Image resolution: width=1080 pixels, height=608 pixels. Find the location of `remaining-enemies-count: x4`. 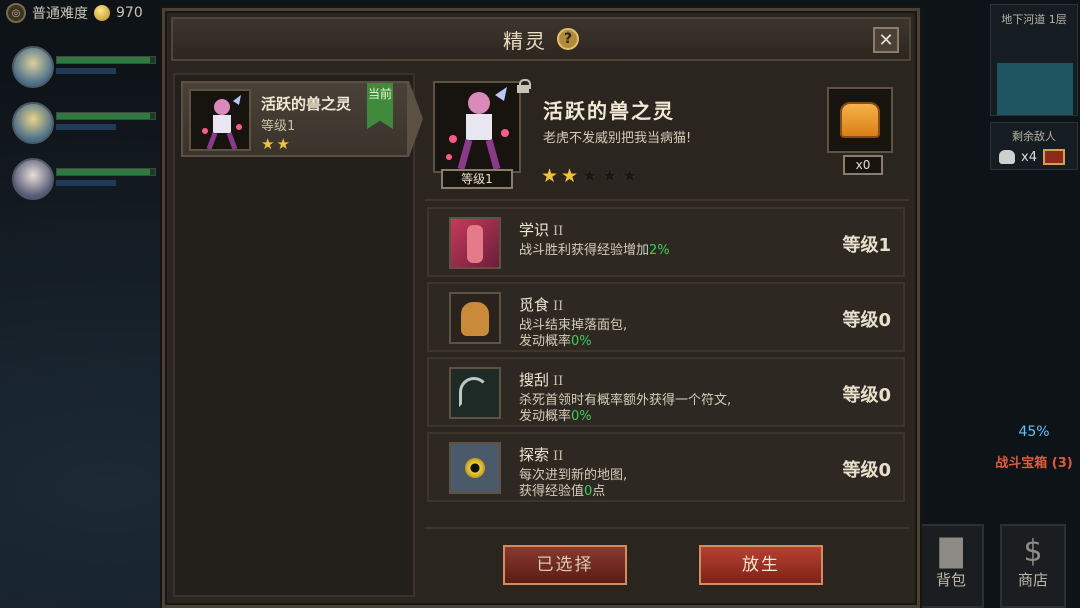

remaining-enemies-count: x4 is located at coordinates (1029, 157).